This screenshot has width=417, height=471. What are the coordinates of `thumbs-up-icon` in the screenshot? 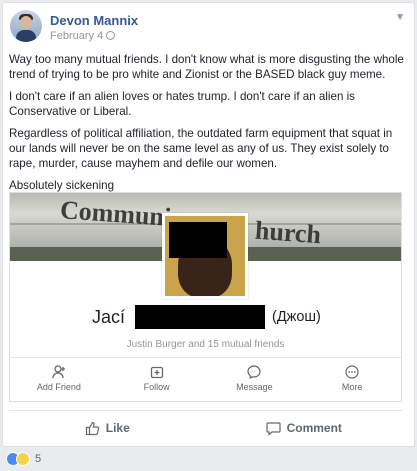 It's located at (92, 428).